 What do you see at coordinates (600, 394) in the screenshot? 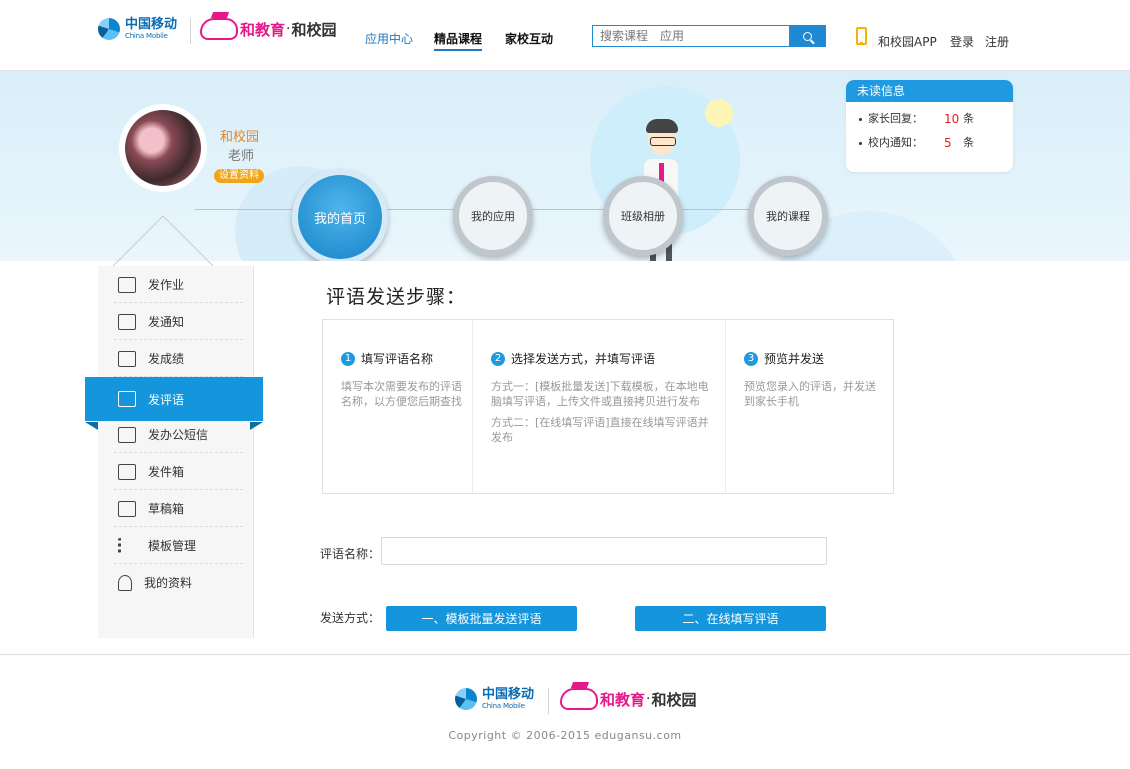
I see `step-description: 方式一：[模板批量发送]下载模板，在本地电脑填写评语，上传文件或直接拷贝进行发布` at bounding box center [600, 394].